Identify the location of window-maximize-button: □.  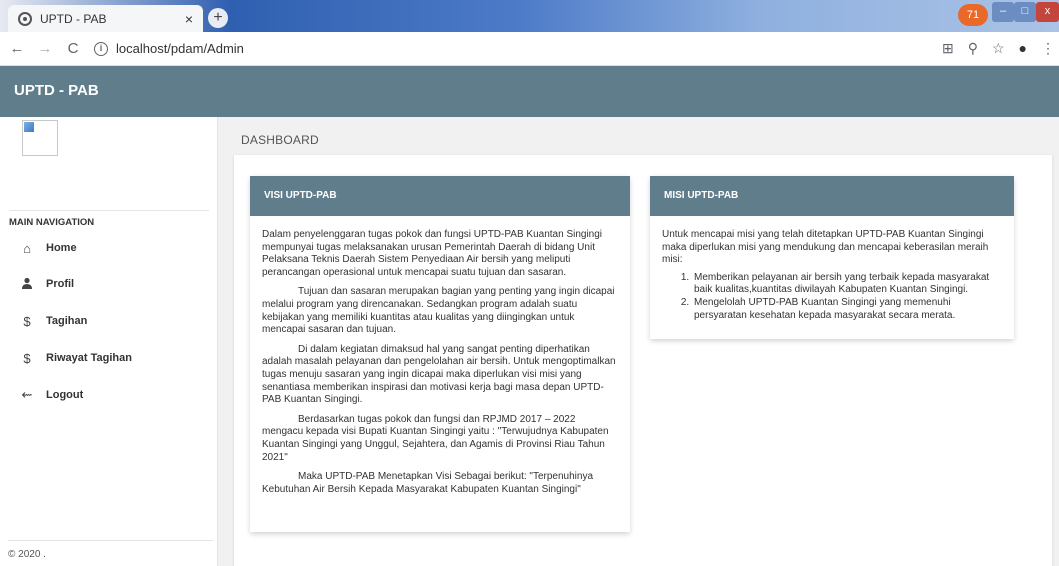
(1025, 12).